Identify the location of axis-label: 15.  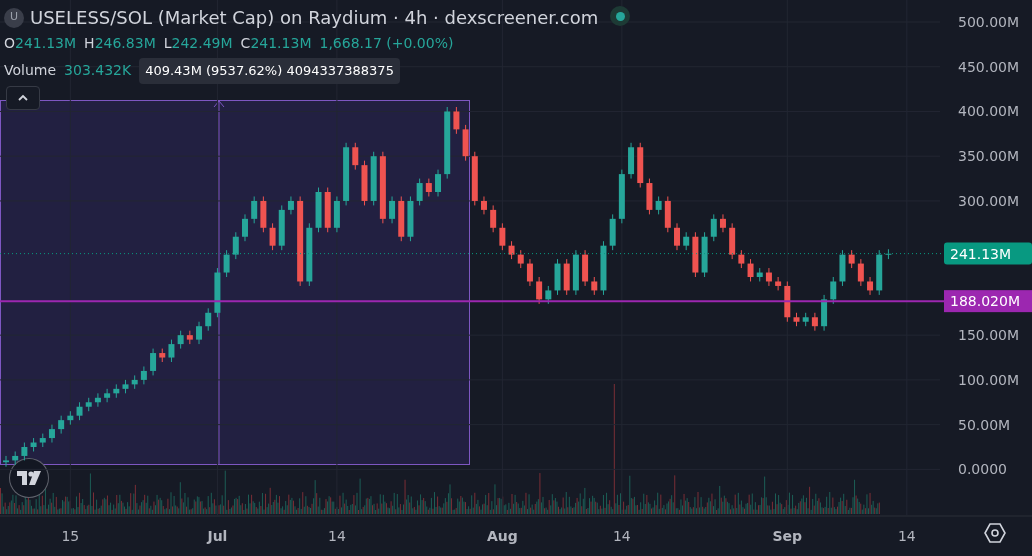
(70, 536).